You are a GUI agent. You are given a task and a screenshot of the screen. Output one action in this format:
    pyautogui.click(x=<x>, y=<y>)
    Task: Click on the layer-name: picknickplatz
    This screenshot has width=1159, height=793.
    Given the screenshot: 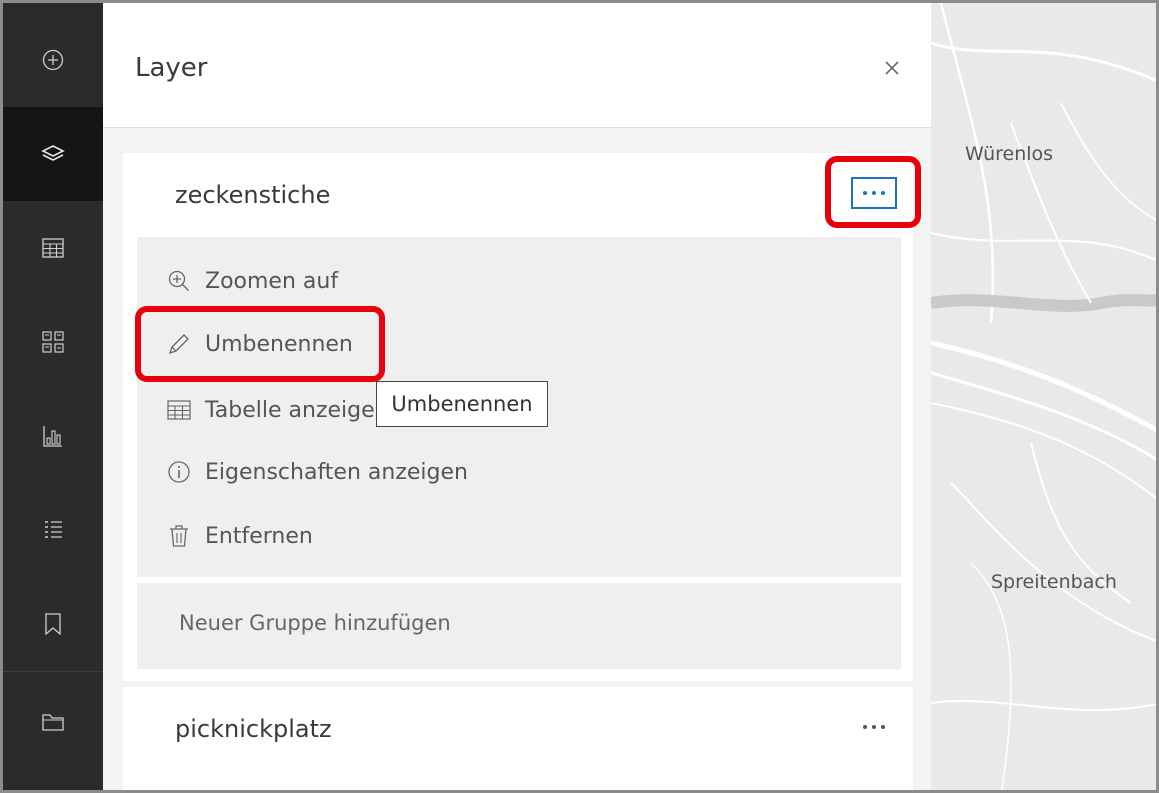 What is the action you would take?
    pyautogui.click(x=253, y=729)
    